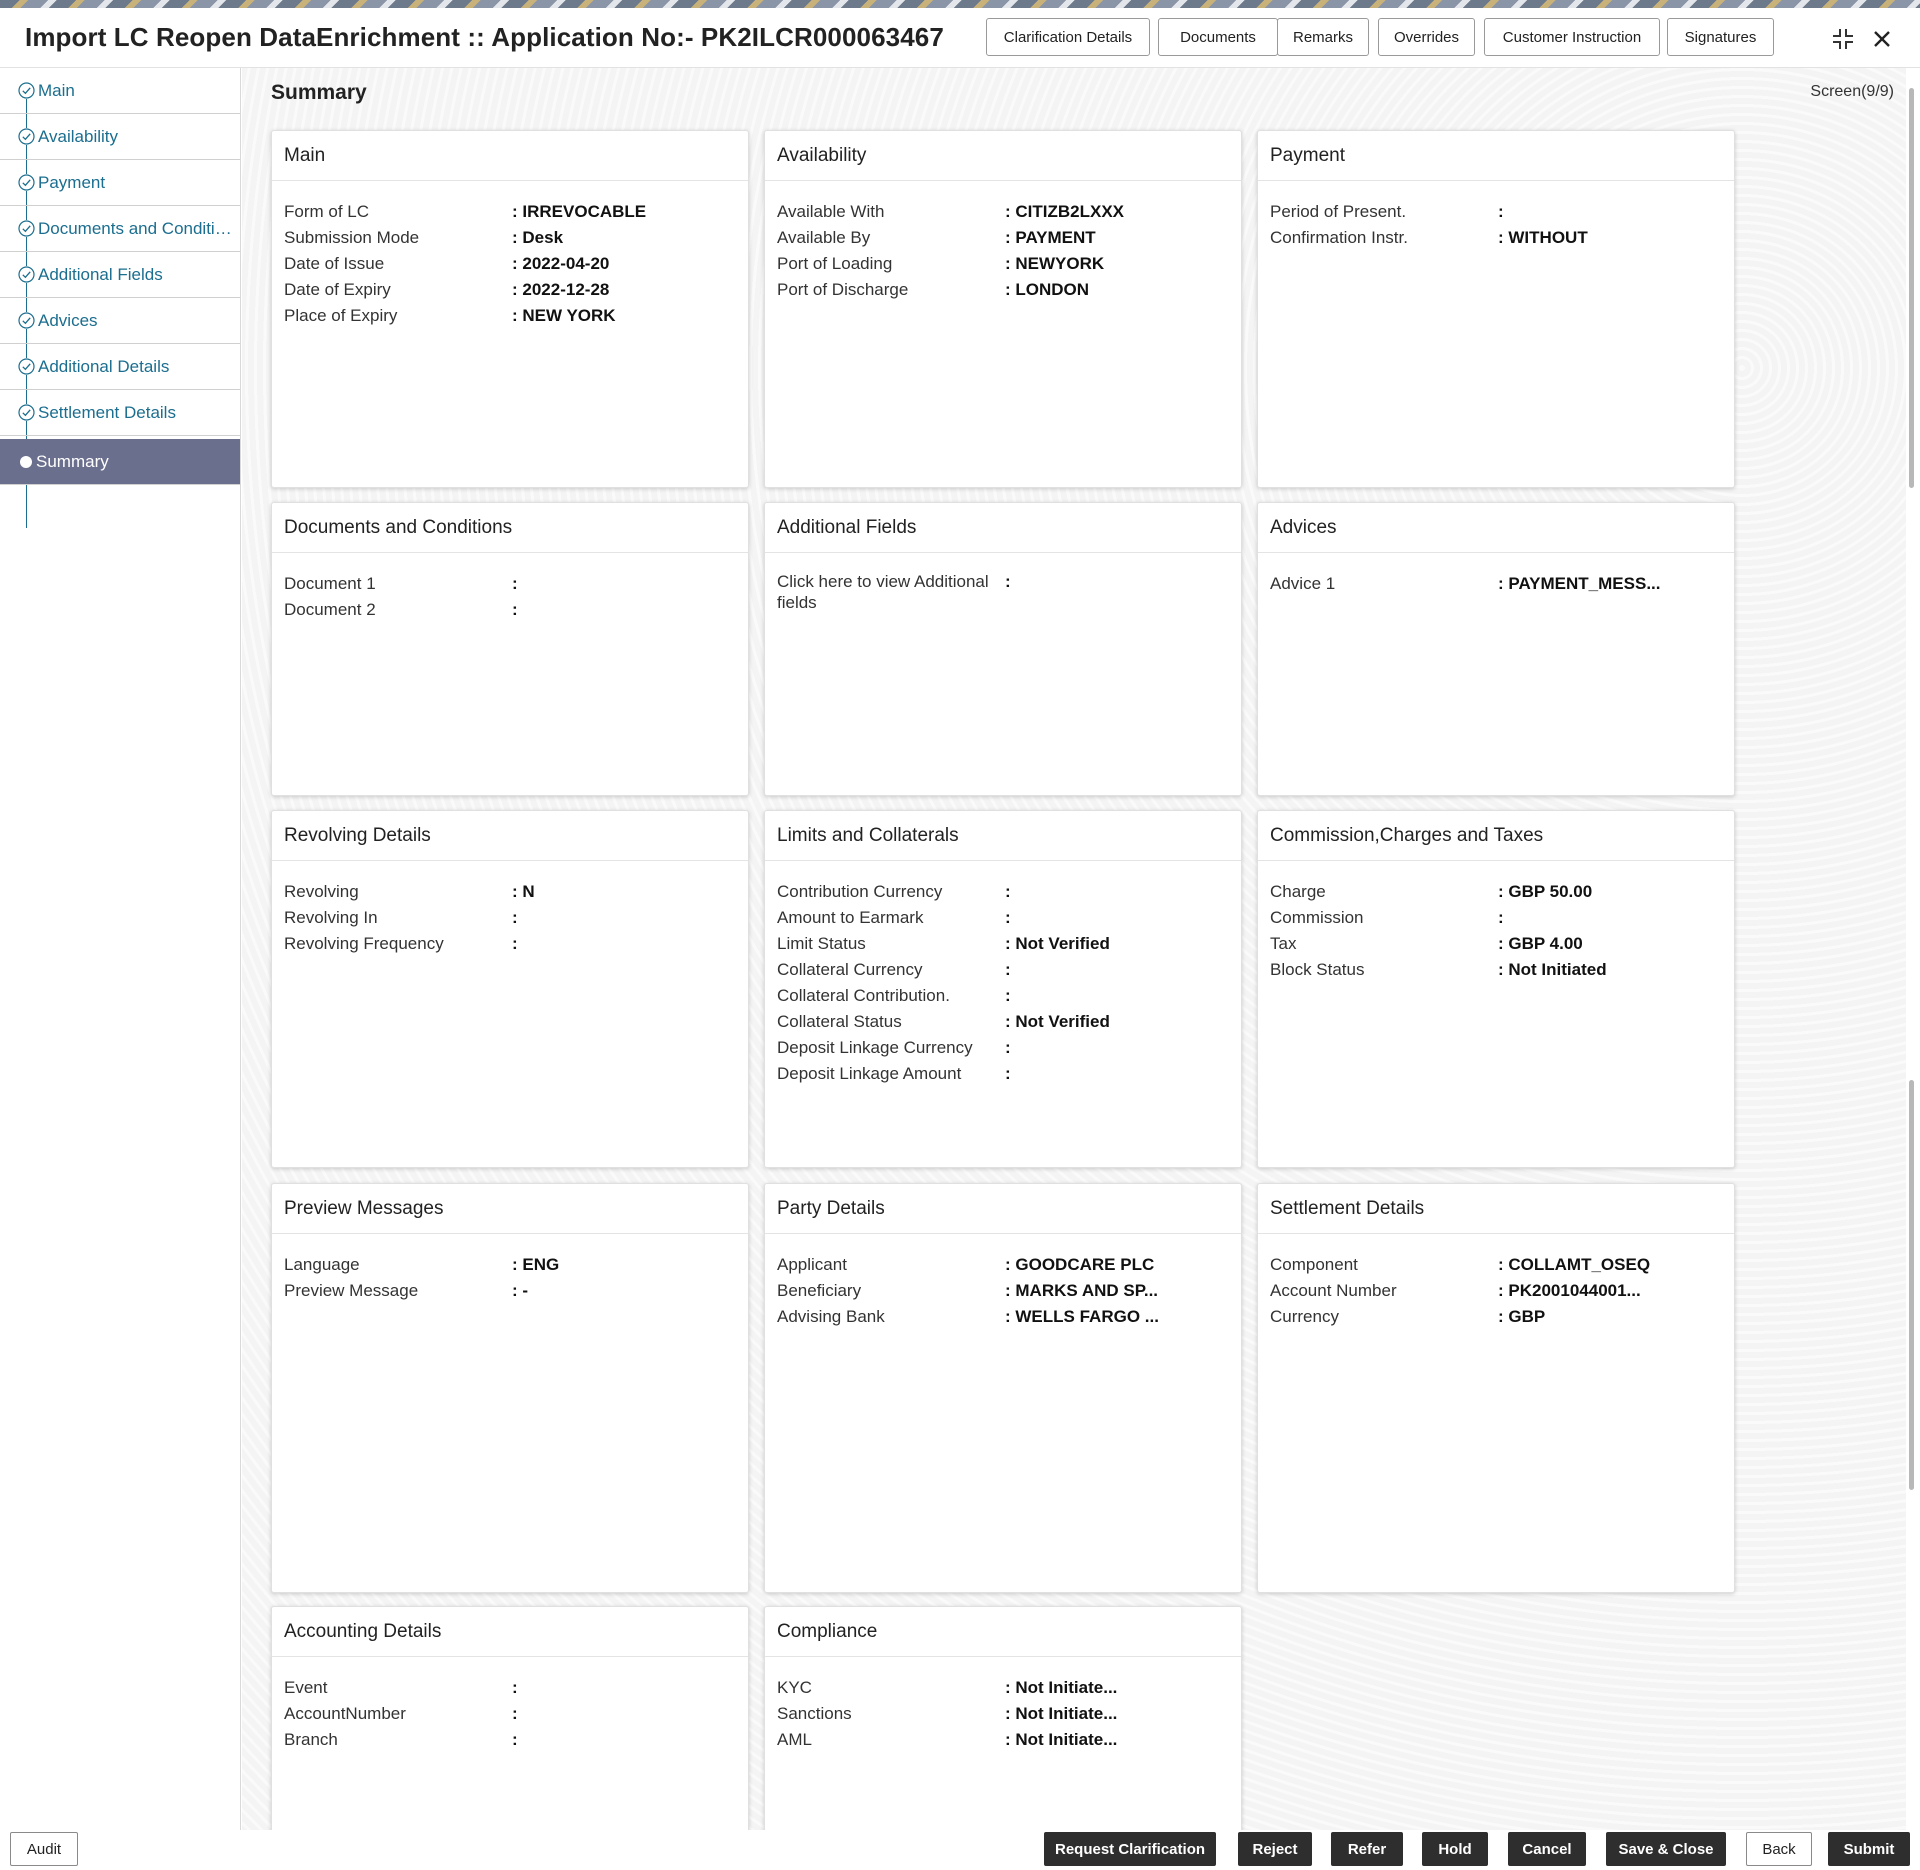 The width and height of the screenshot is (1920, 1870). What do you see at coordinates (1384, 944) in the screenshot?
I see `field-label: Tax` at bounding box center [1384, 944].